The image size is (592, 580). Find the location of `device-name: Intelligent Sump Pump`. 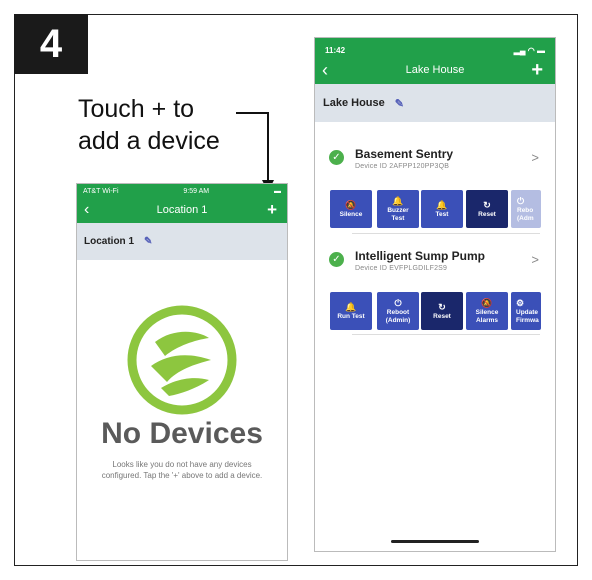

device-name: Intelligent Sump Pump is located at coordinates (420, 256).